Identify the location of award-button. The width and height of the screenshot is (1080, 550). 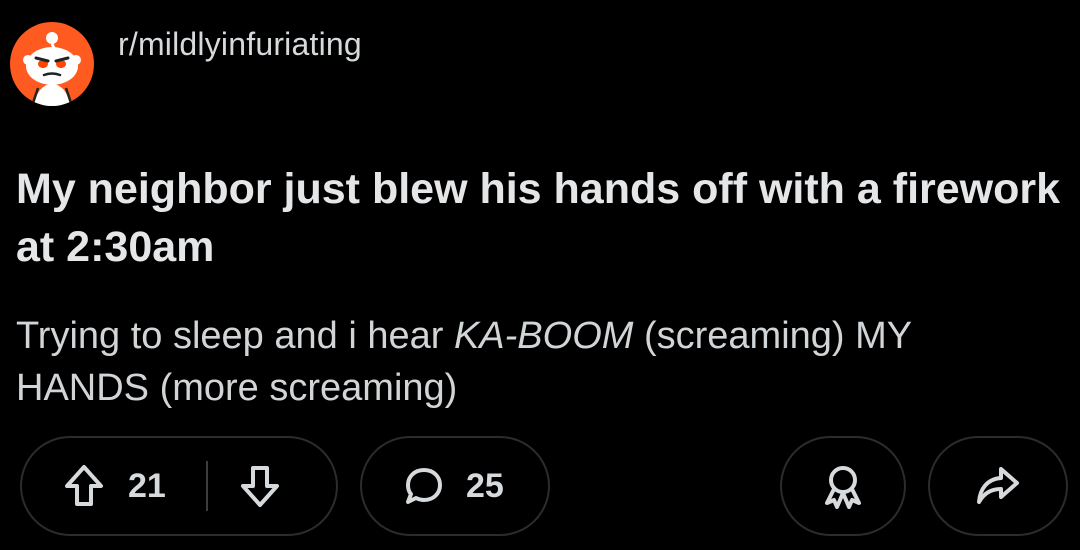
(843, 486).